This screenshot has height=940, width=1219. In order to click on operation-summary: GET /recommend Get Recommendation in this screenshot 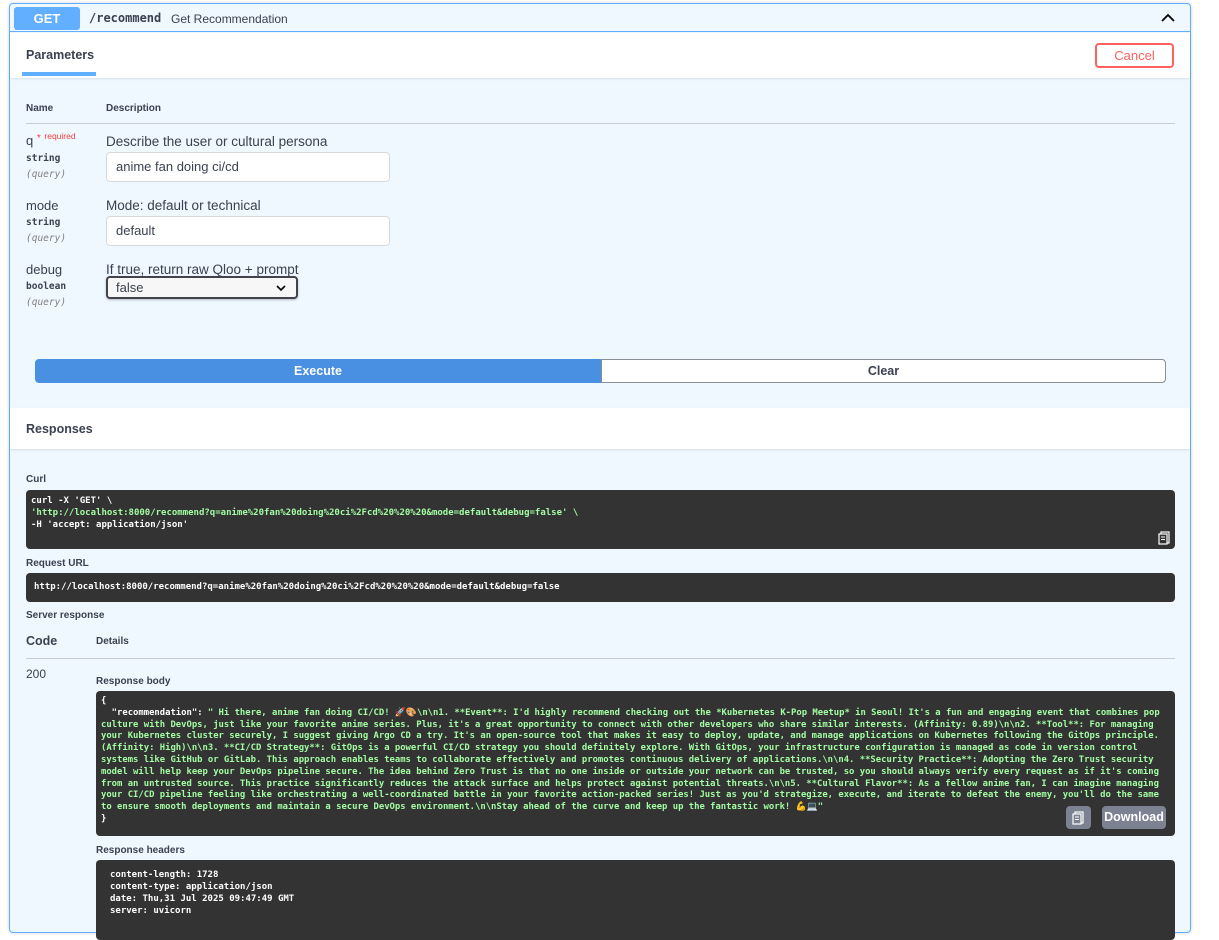, I will do `click(600, 18)`.